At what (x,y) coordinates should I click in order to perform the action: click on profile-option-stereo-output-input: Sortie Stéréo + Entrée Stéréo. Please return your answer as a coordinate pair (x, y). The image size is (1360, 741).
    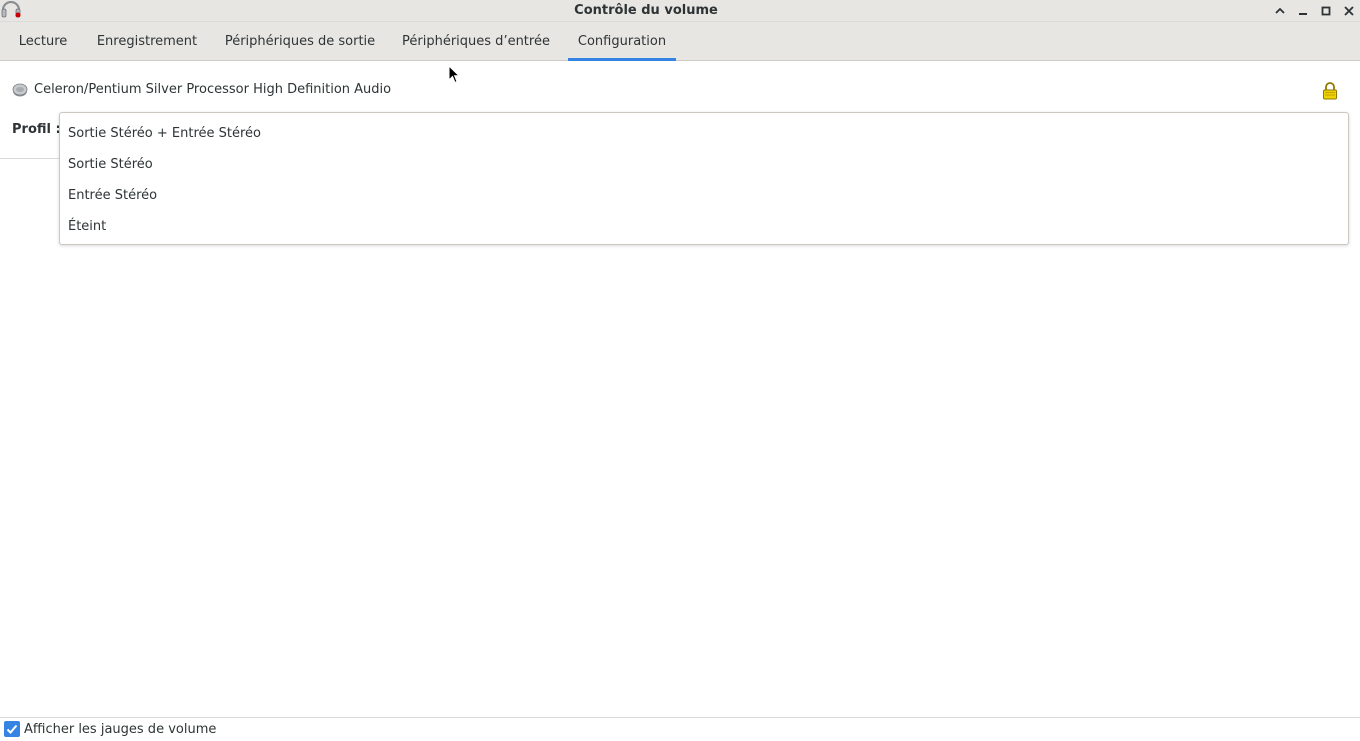
    Looking at the image, I should click on (704, 133).